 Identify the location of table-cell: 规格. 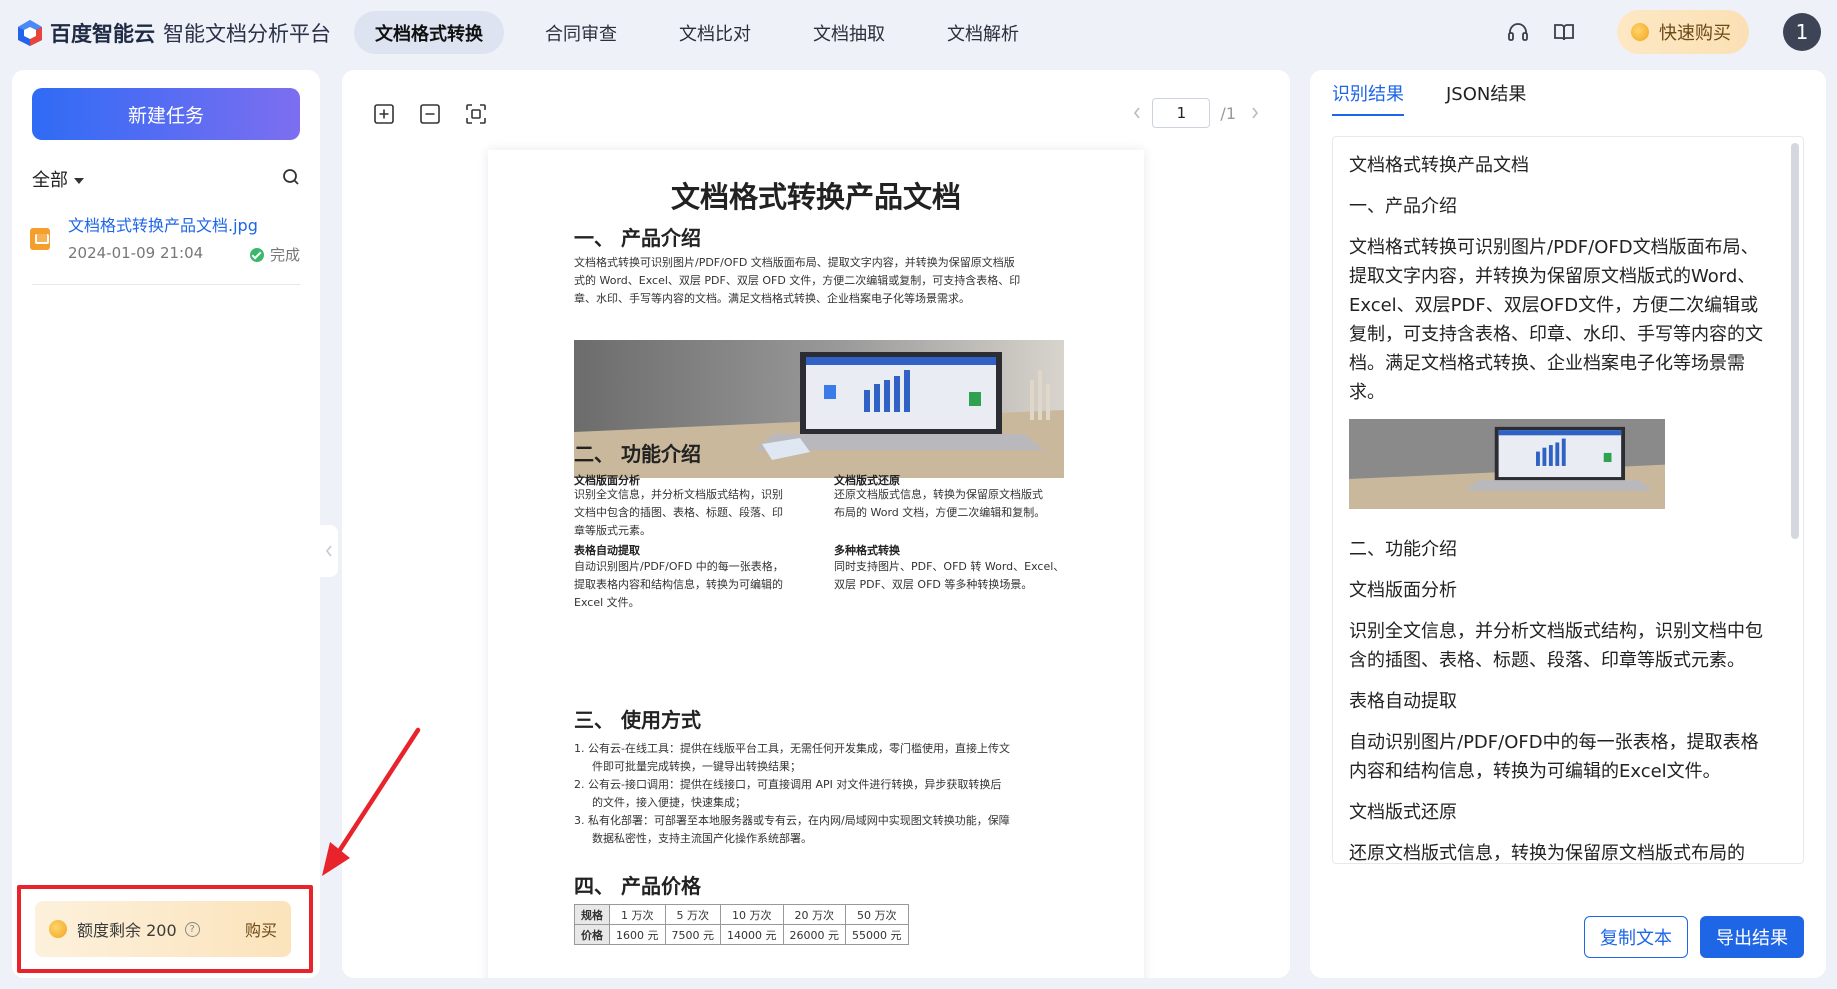
(592, 914).